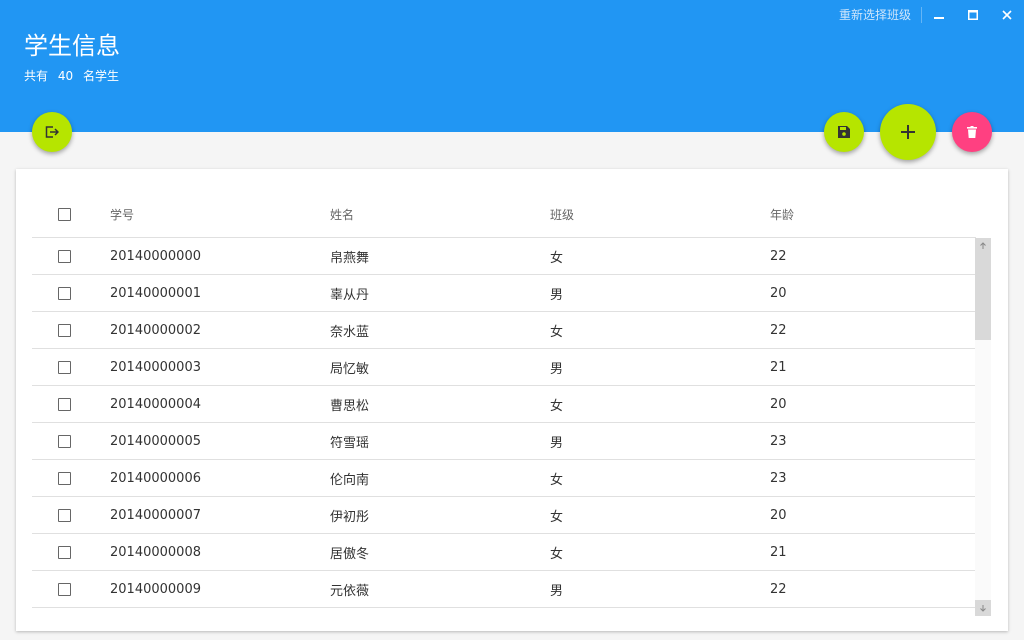 This screenshot has height=640, width=1024. I want to click on student-count: 共有 40 名学生, so click(74, 76).